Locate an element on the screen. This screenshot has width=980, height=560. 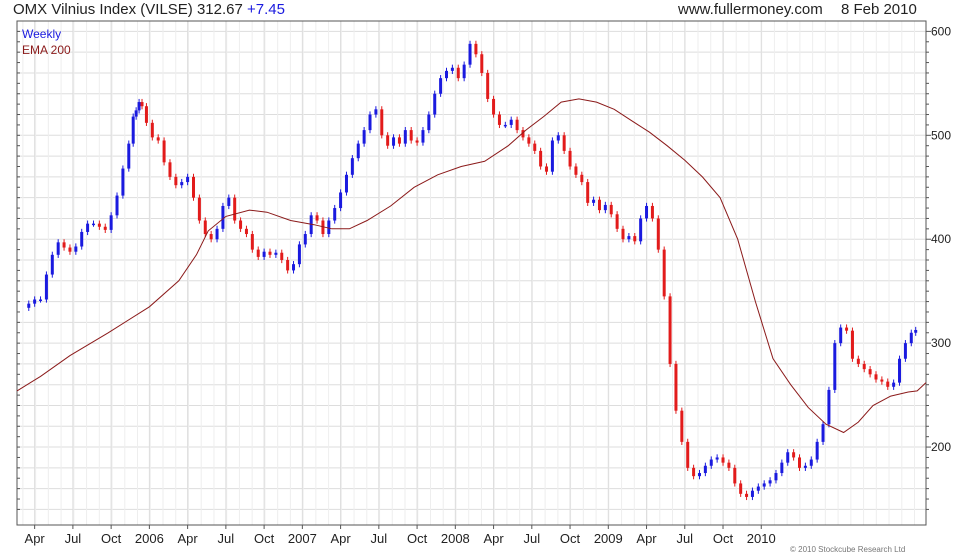
x-tick-label: 2007 is located at coordinates (302, 538).